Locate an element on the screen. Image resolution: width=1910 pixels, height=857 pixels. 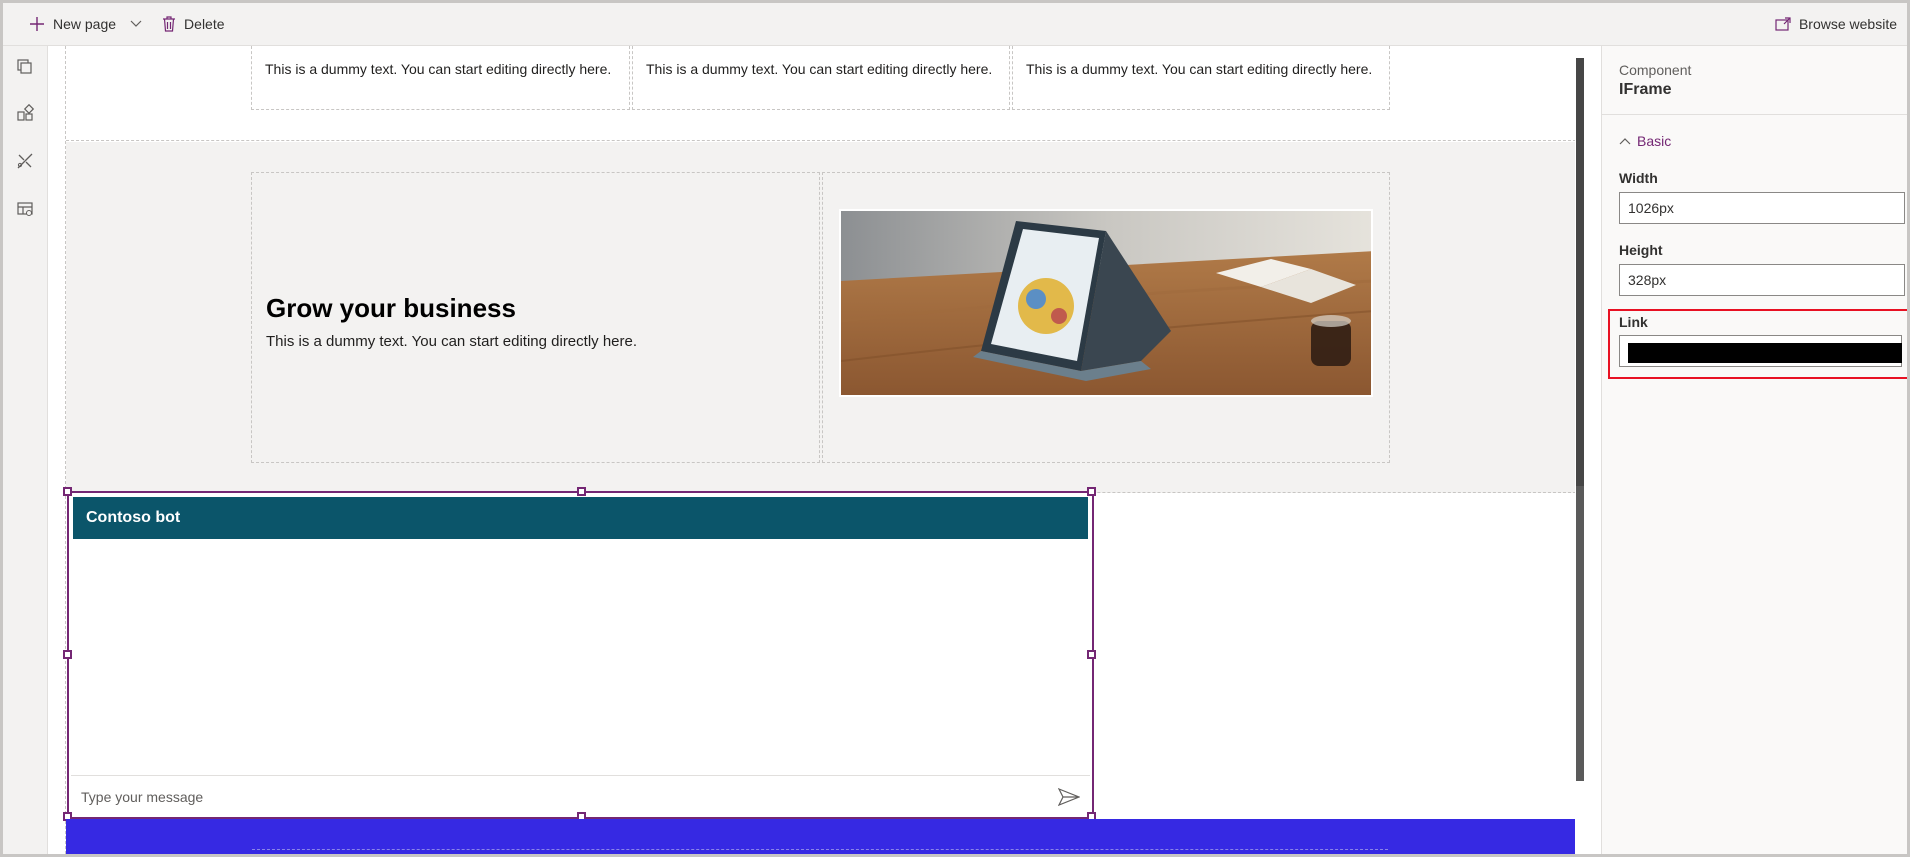
panel-title: IFrame is located at coordinates (1645, 89).